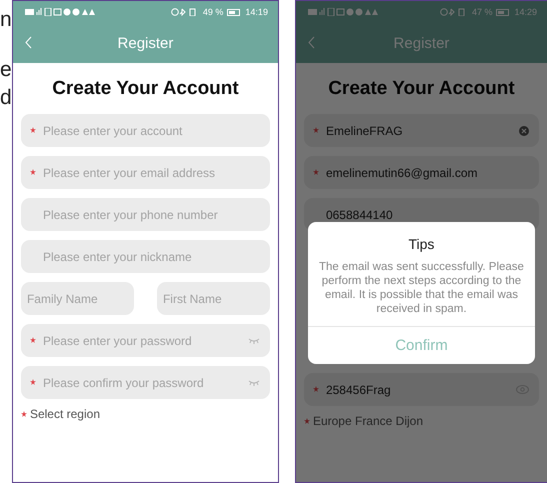 This screenshot has height=483, width=547. What do you see at coordinates (145, 214) in the screenshot?
I see `input-field: Please enter your phone number` at bounding box center [145, 214].